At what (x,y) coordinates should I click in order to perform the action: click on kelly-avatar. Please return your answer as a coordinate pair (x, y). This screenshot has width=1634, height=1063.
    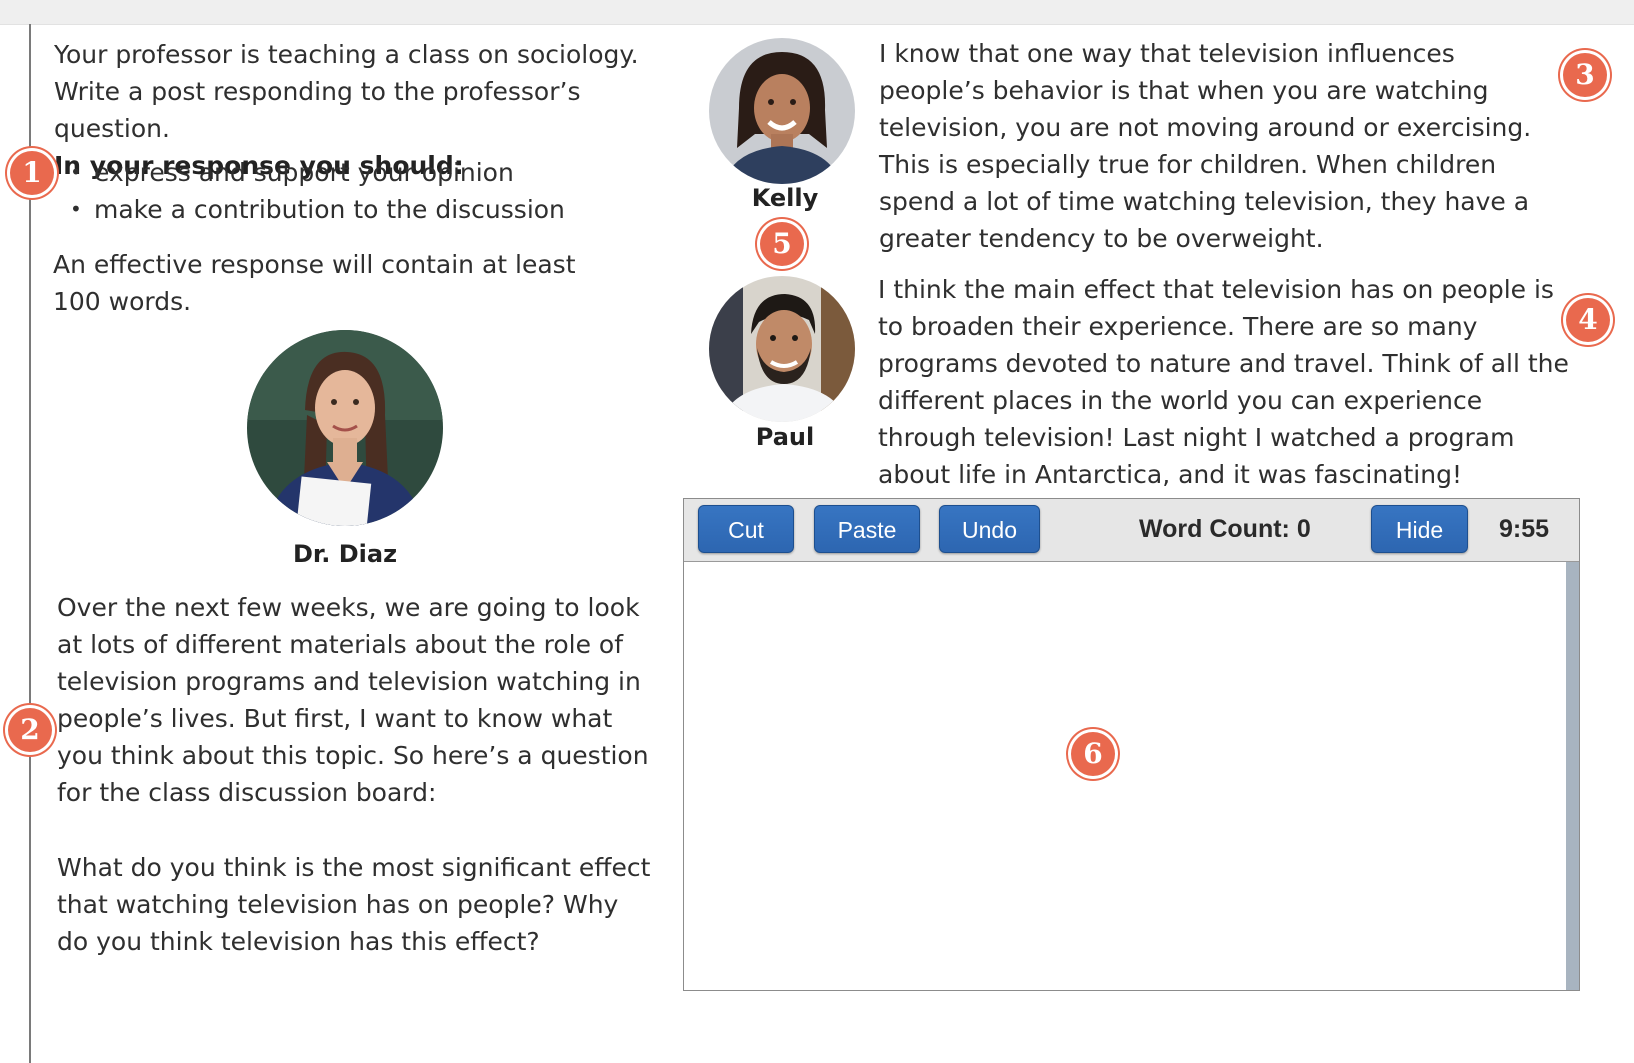
    Looking at the image, I should click on (782, 111).